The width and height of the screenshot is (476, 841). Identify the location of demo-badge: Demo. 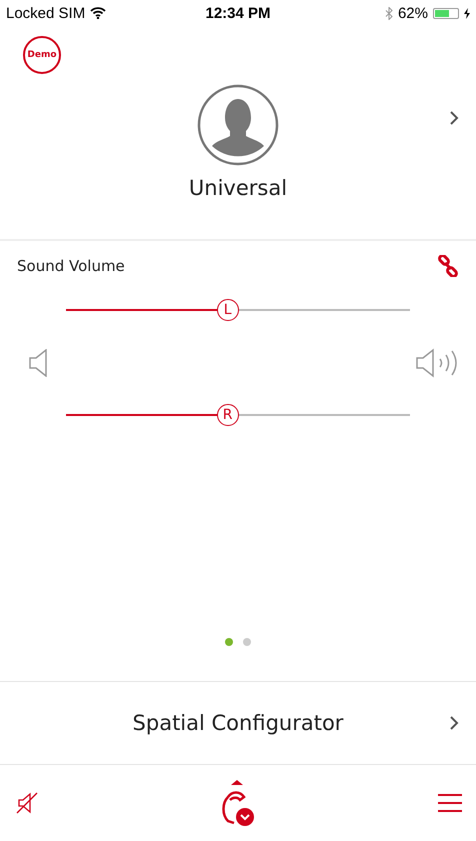
(42, 55).